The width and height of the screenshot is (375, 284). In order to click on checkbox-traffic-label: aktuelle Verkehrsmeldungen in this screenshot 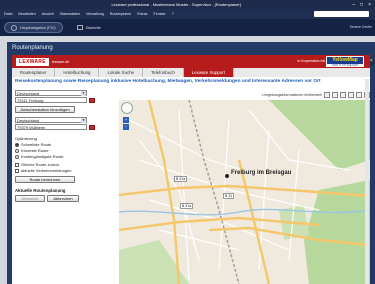, I will do `click(46, 170)`.